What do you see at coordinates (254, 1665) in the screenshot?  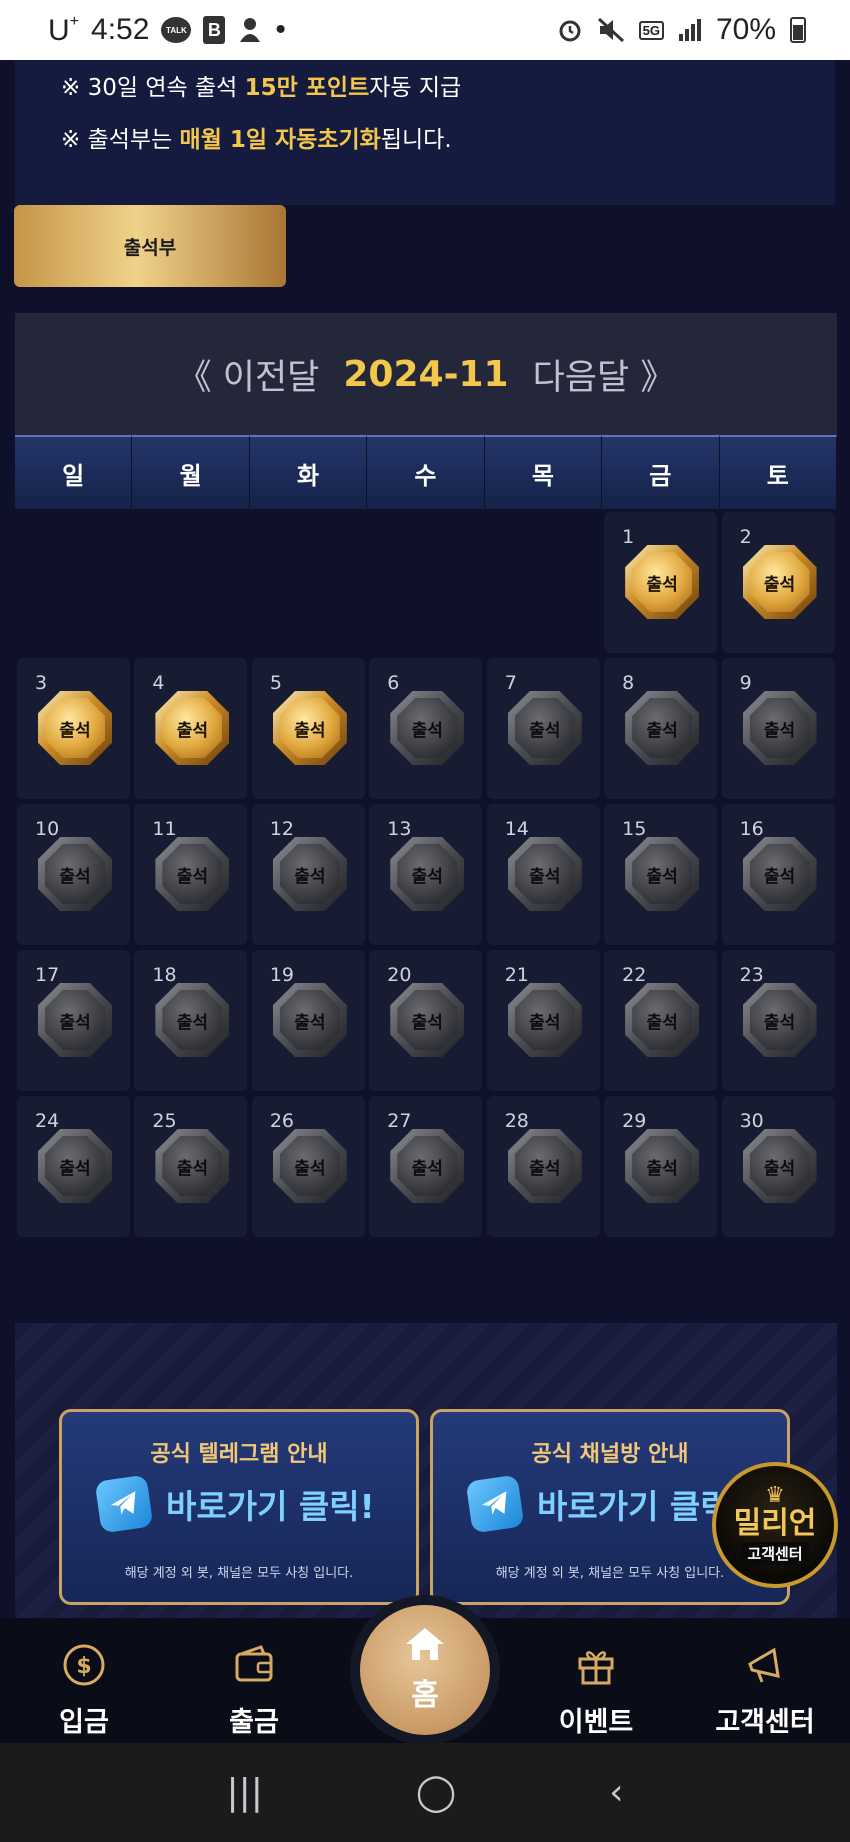 I see `wallet-icon` at bounding box center [254, 1665].